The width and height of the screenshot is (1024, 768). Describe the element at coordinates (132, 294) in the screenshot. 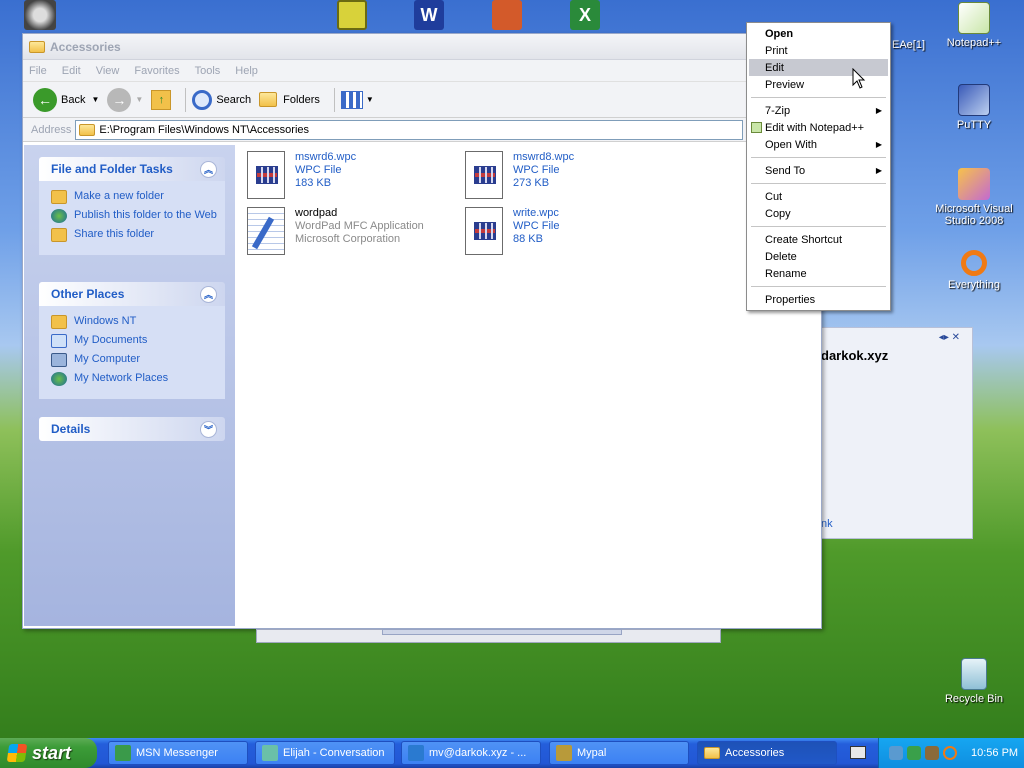

I see `panel-header: Other Places ︽` at that location.